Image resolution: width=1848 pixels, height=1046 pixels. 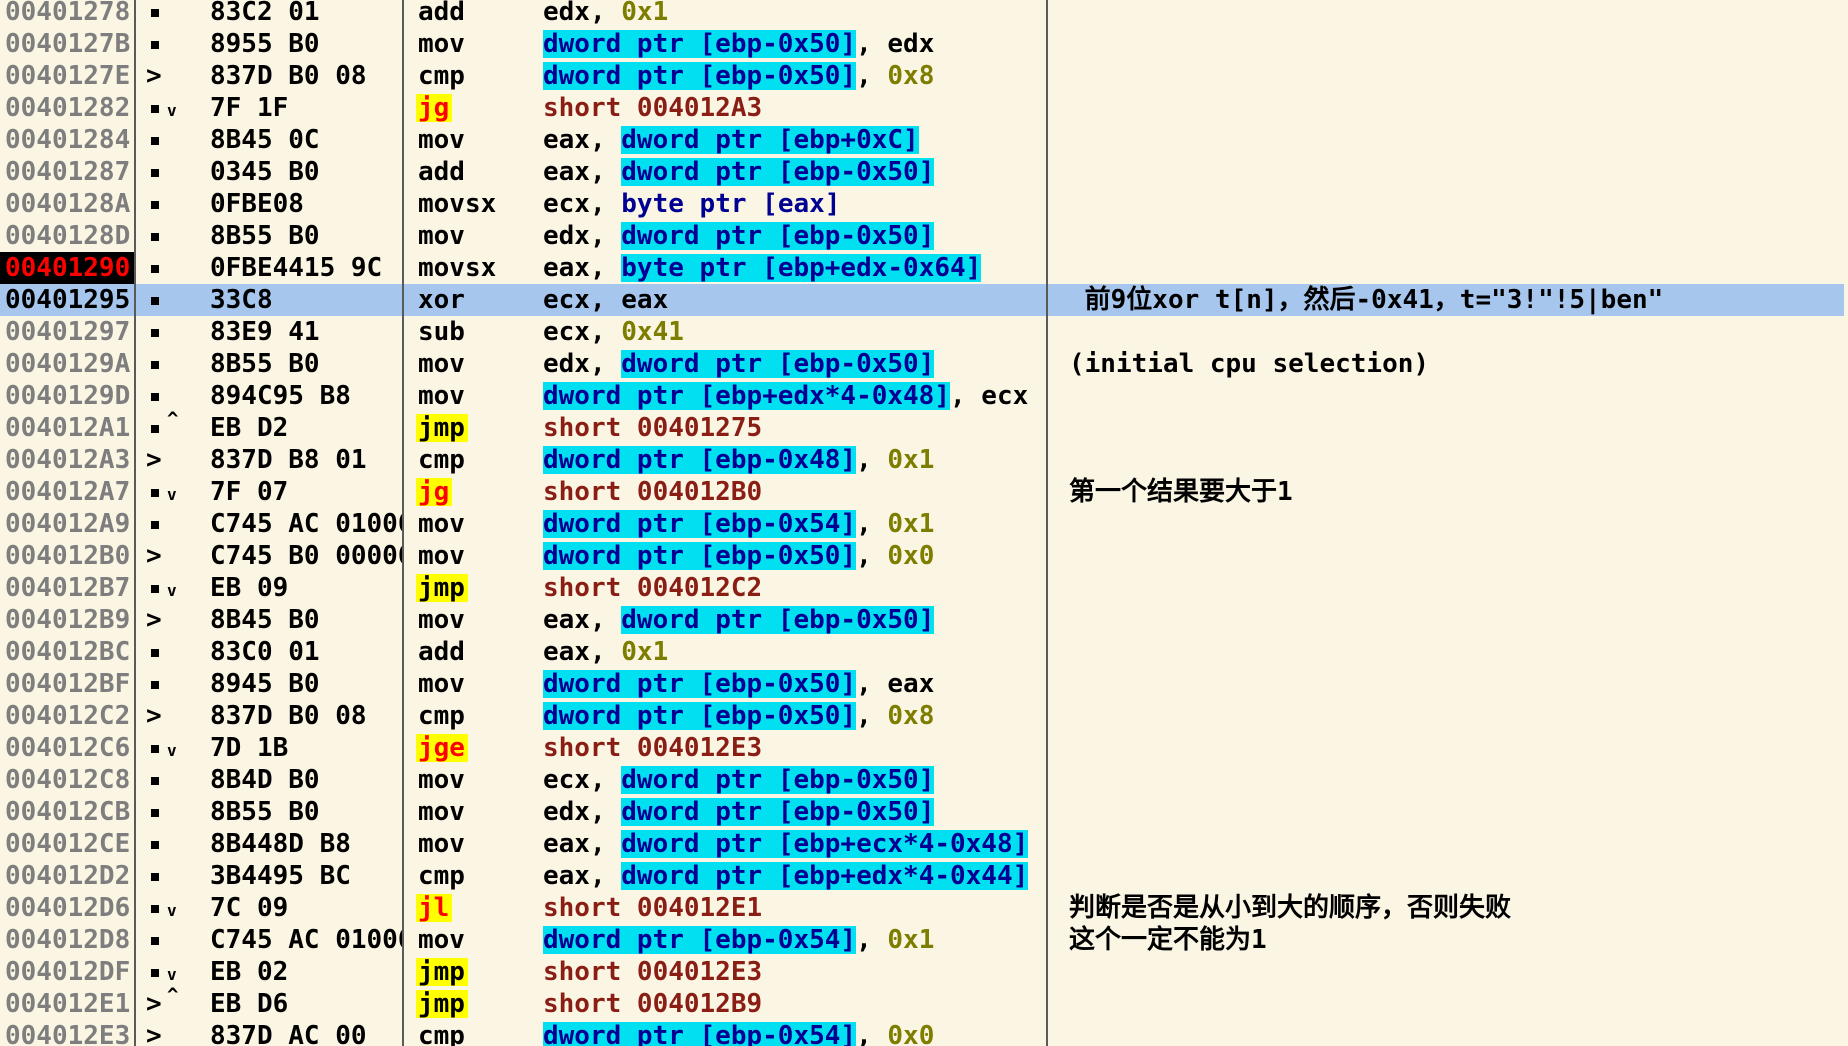 What do you see at coordinates (67, 204) in the screenshot?
I see `address-cell: 0040128A` at bounding box center [67, 204].